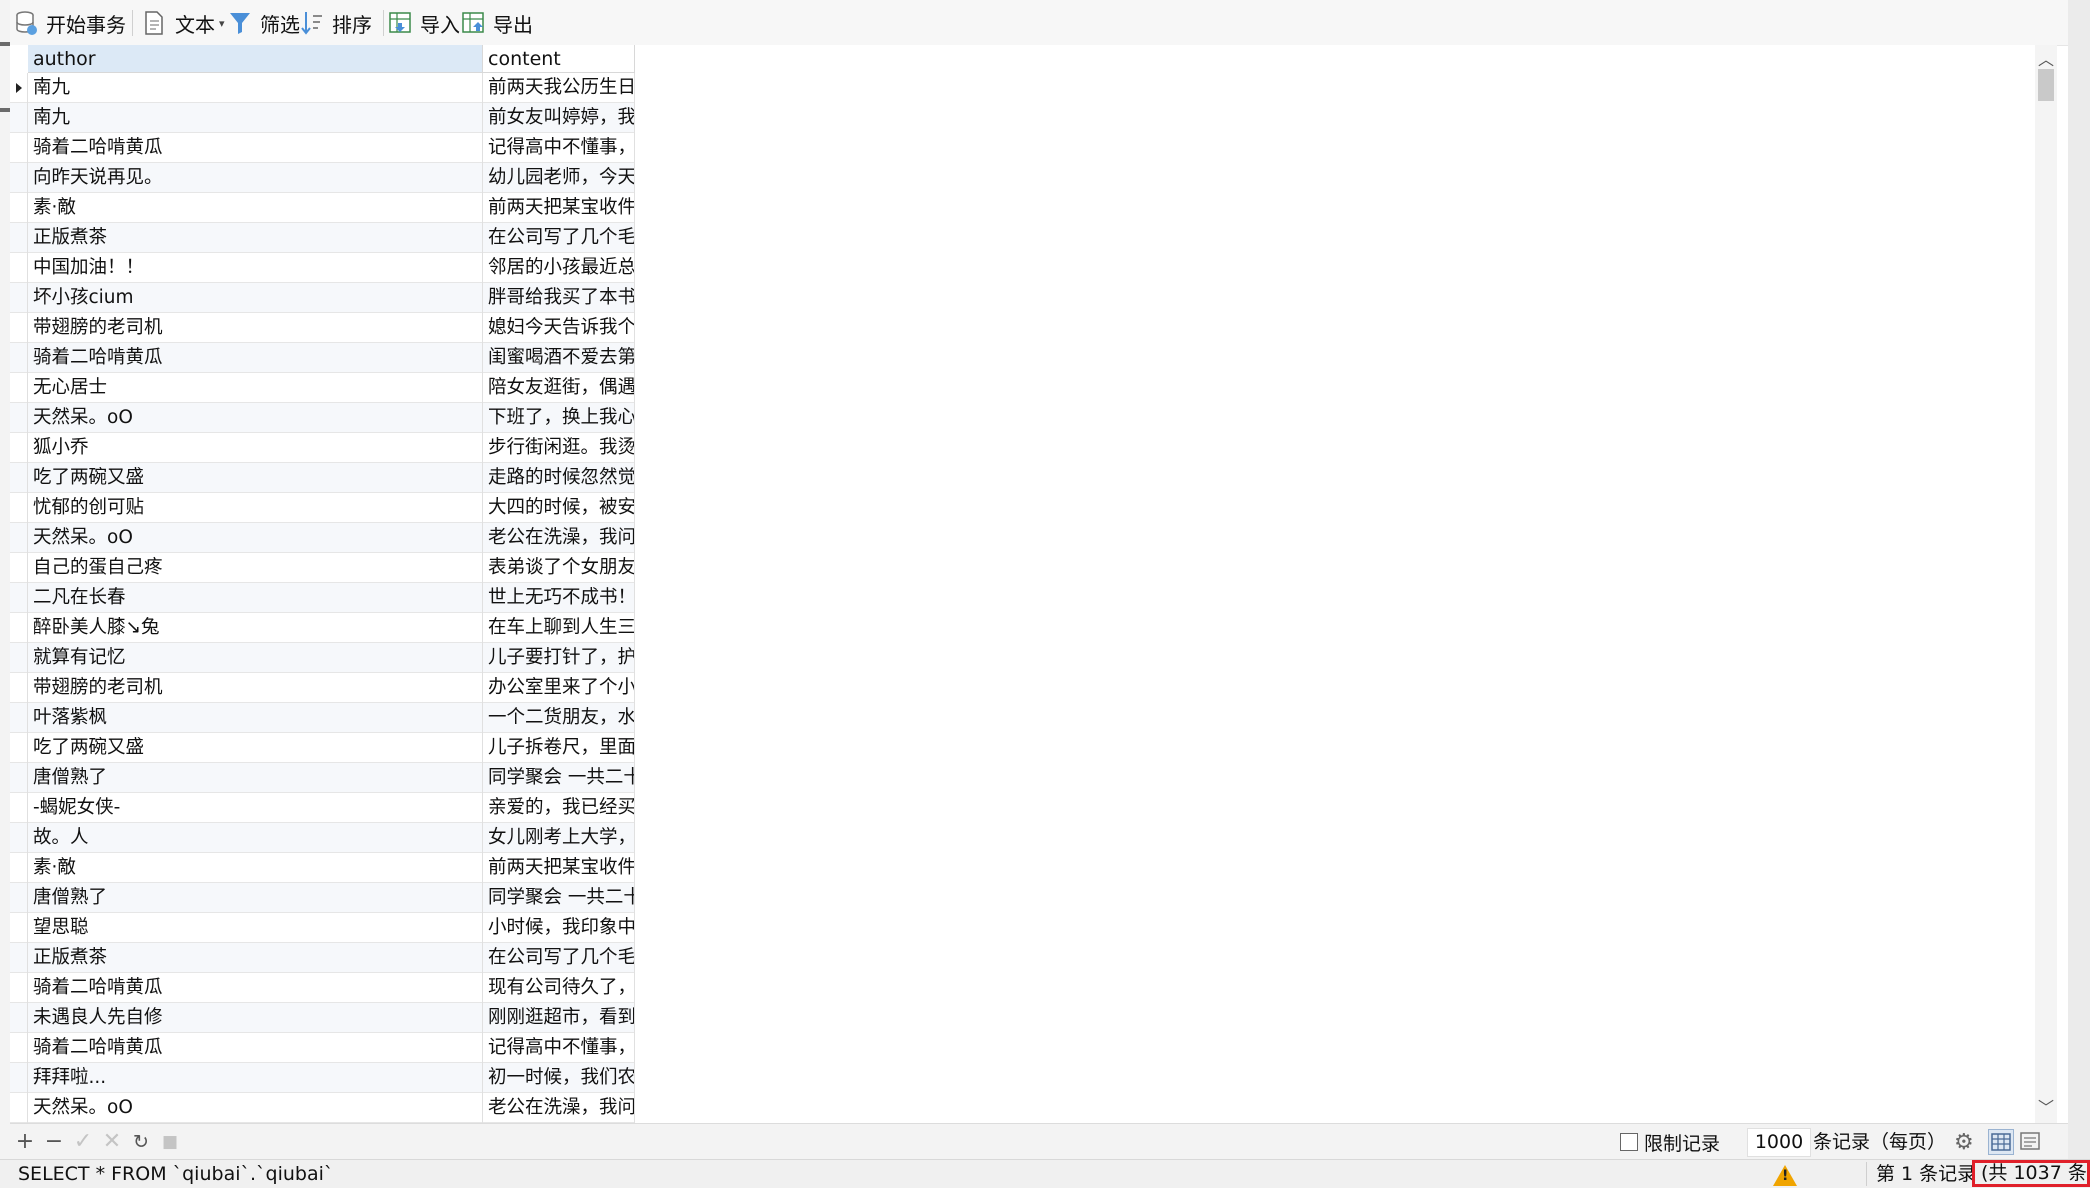 The image size is (2090, 1188). What do you see at coordinates (83, 1142) in the screenshot?
I see `apply-changes-icon: ✓` at bounding box center [83, 1142].